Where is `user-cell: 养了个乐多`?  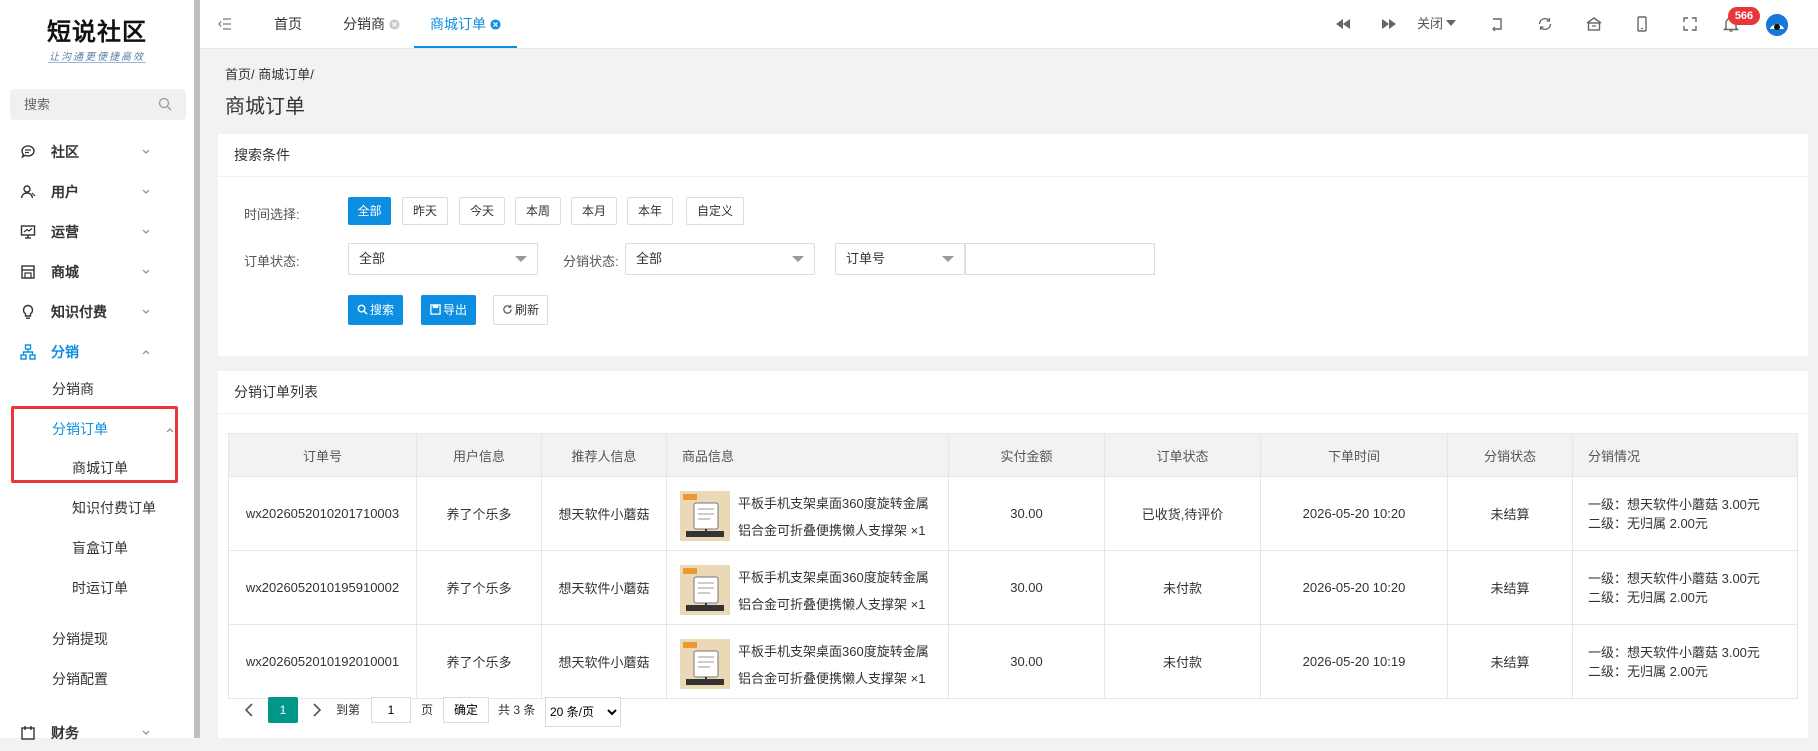
user-cell: 养了个乐多 is located at coordinates (479, 587).